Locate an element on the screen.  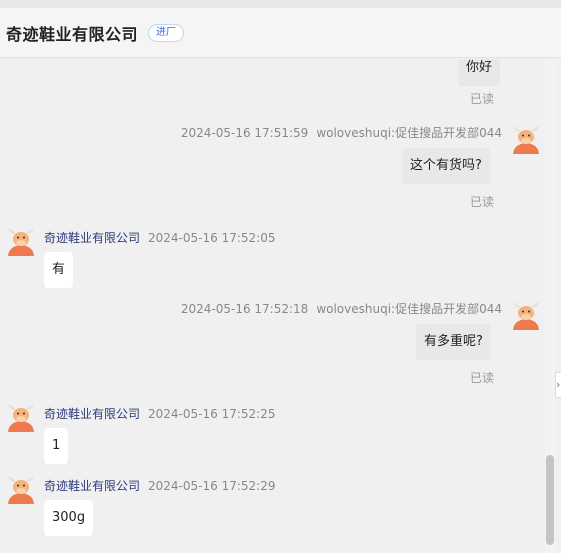
message-bubble-incoming: 有 is located at coordinates (59, 270).